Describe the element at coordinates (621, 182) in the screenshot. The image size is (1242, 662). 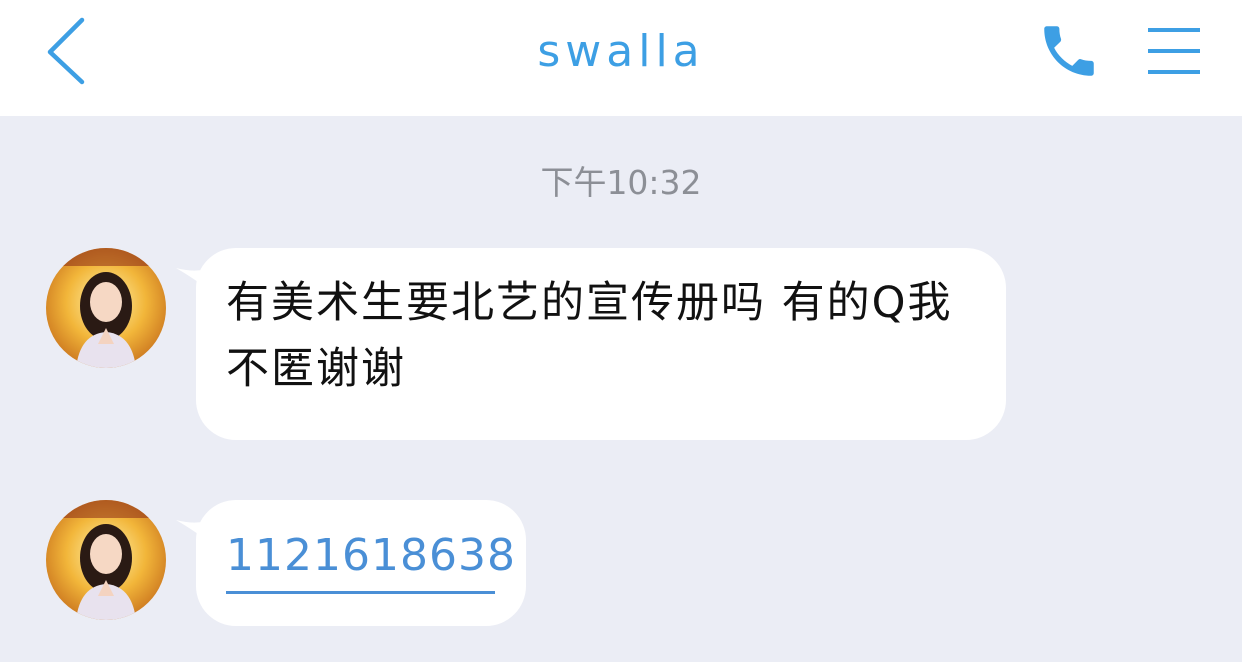
I see `message-timestamp: 下午10:32` at that location.